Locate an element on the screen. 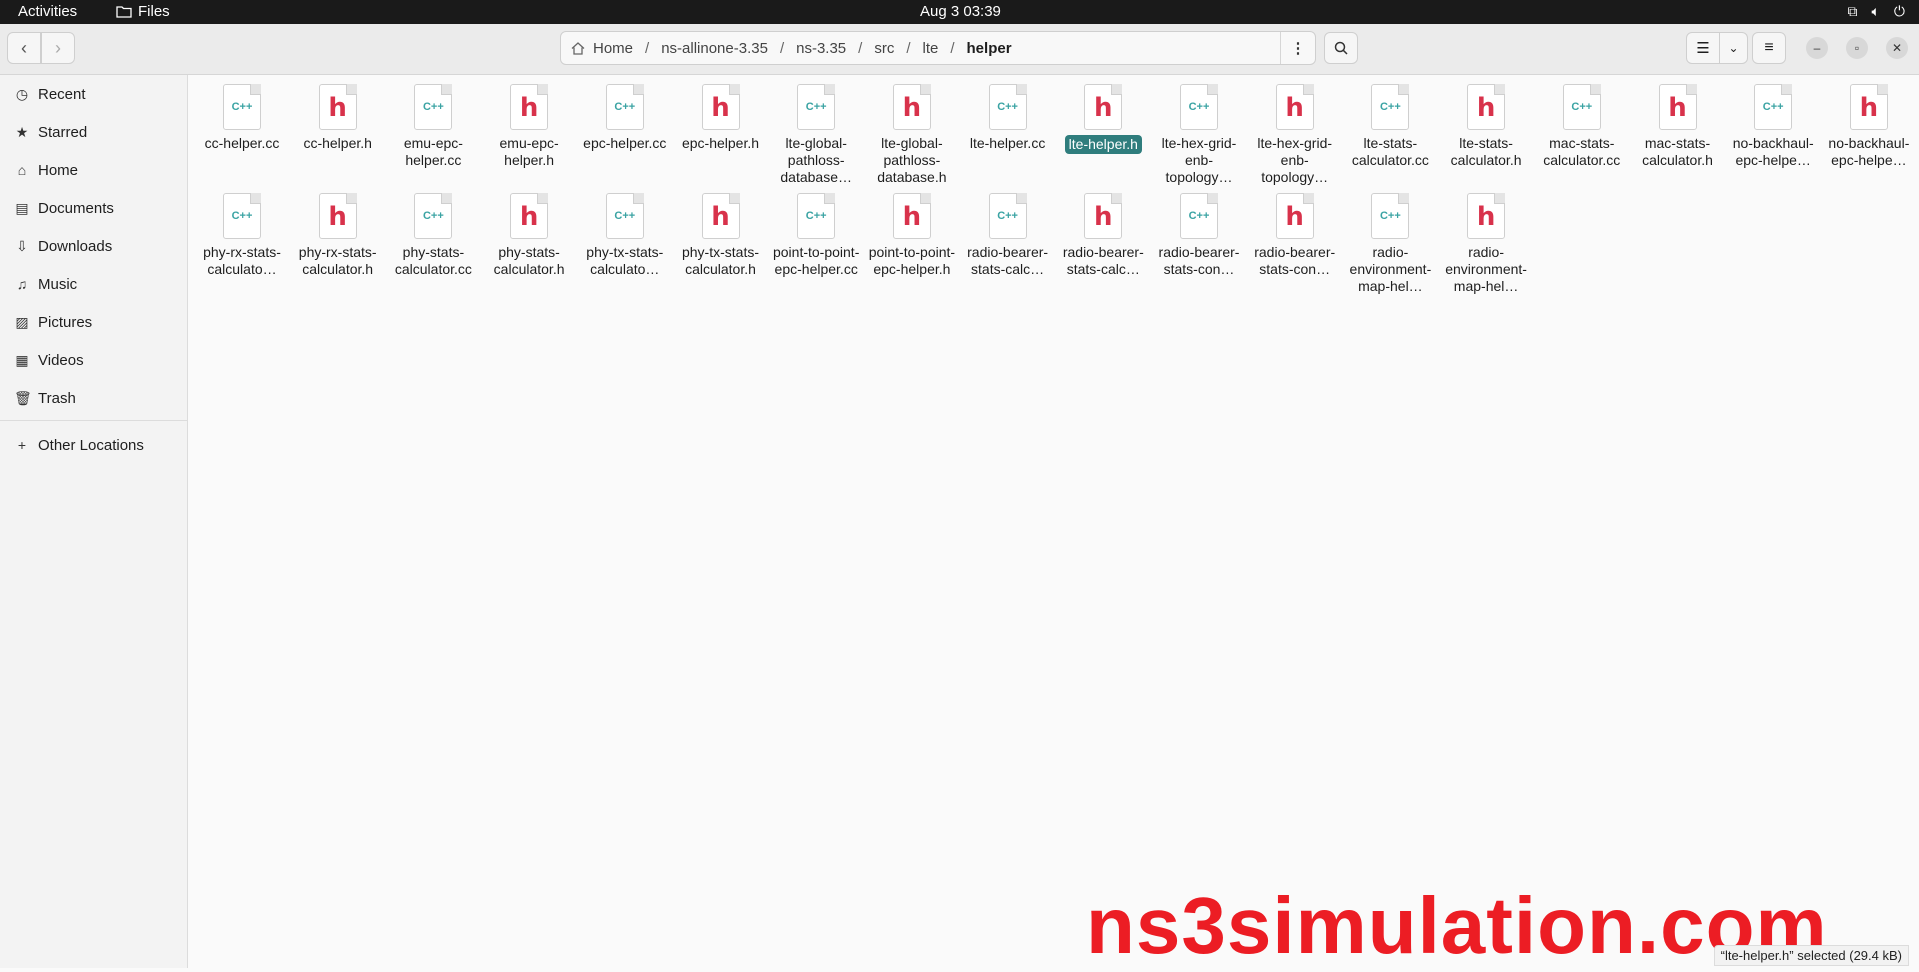 This screenshot has width=1919, height=972. file-item: h lte-stats-calculator.h is located at coordinates (1486, 123).